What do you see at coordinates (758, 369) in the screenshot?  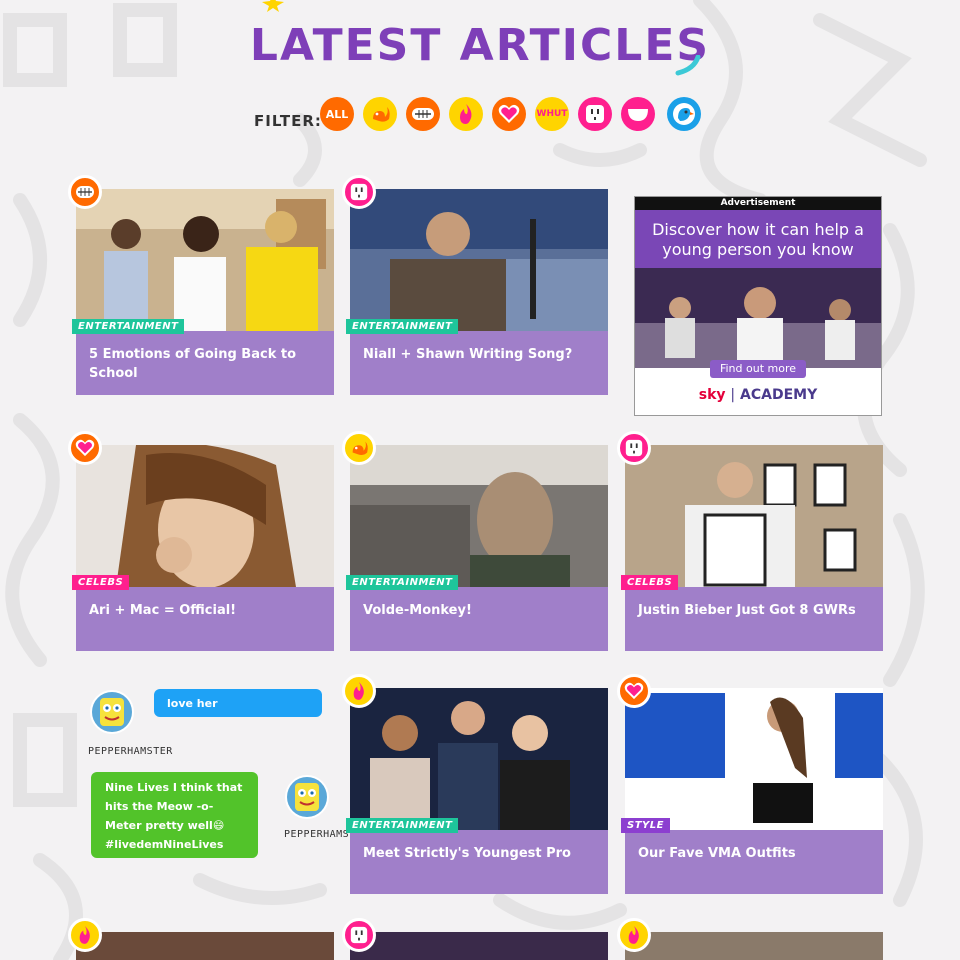 I see `find-out-more-button: Find out more` at bounding box center [758, 369].